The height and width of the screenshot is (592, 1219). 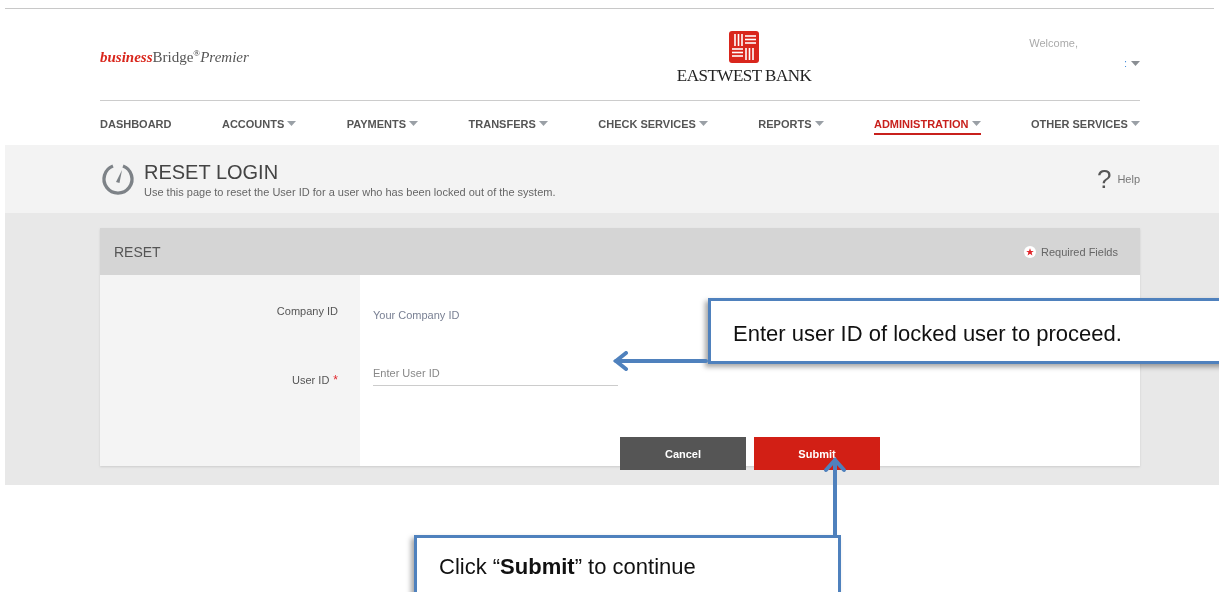 What do you see at coordinates (136, 123) in the screenshot?
I see `nav-tab: DASHBOARD` at bounding box center [136, 123].